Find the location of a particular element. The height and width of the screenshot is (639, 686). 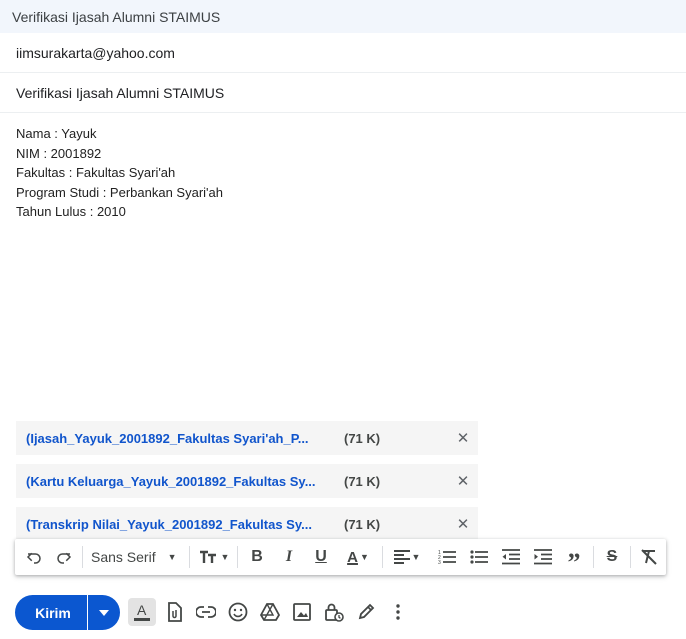

emoji-icon is located at coordinates (238, 612).